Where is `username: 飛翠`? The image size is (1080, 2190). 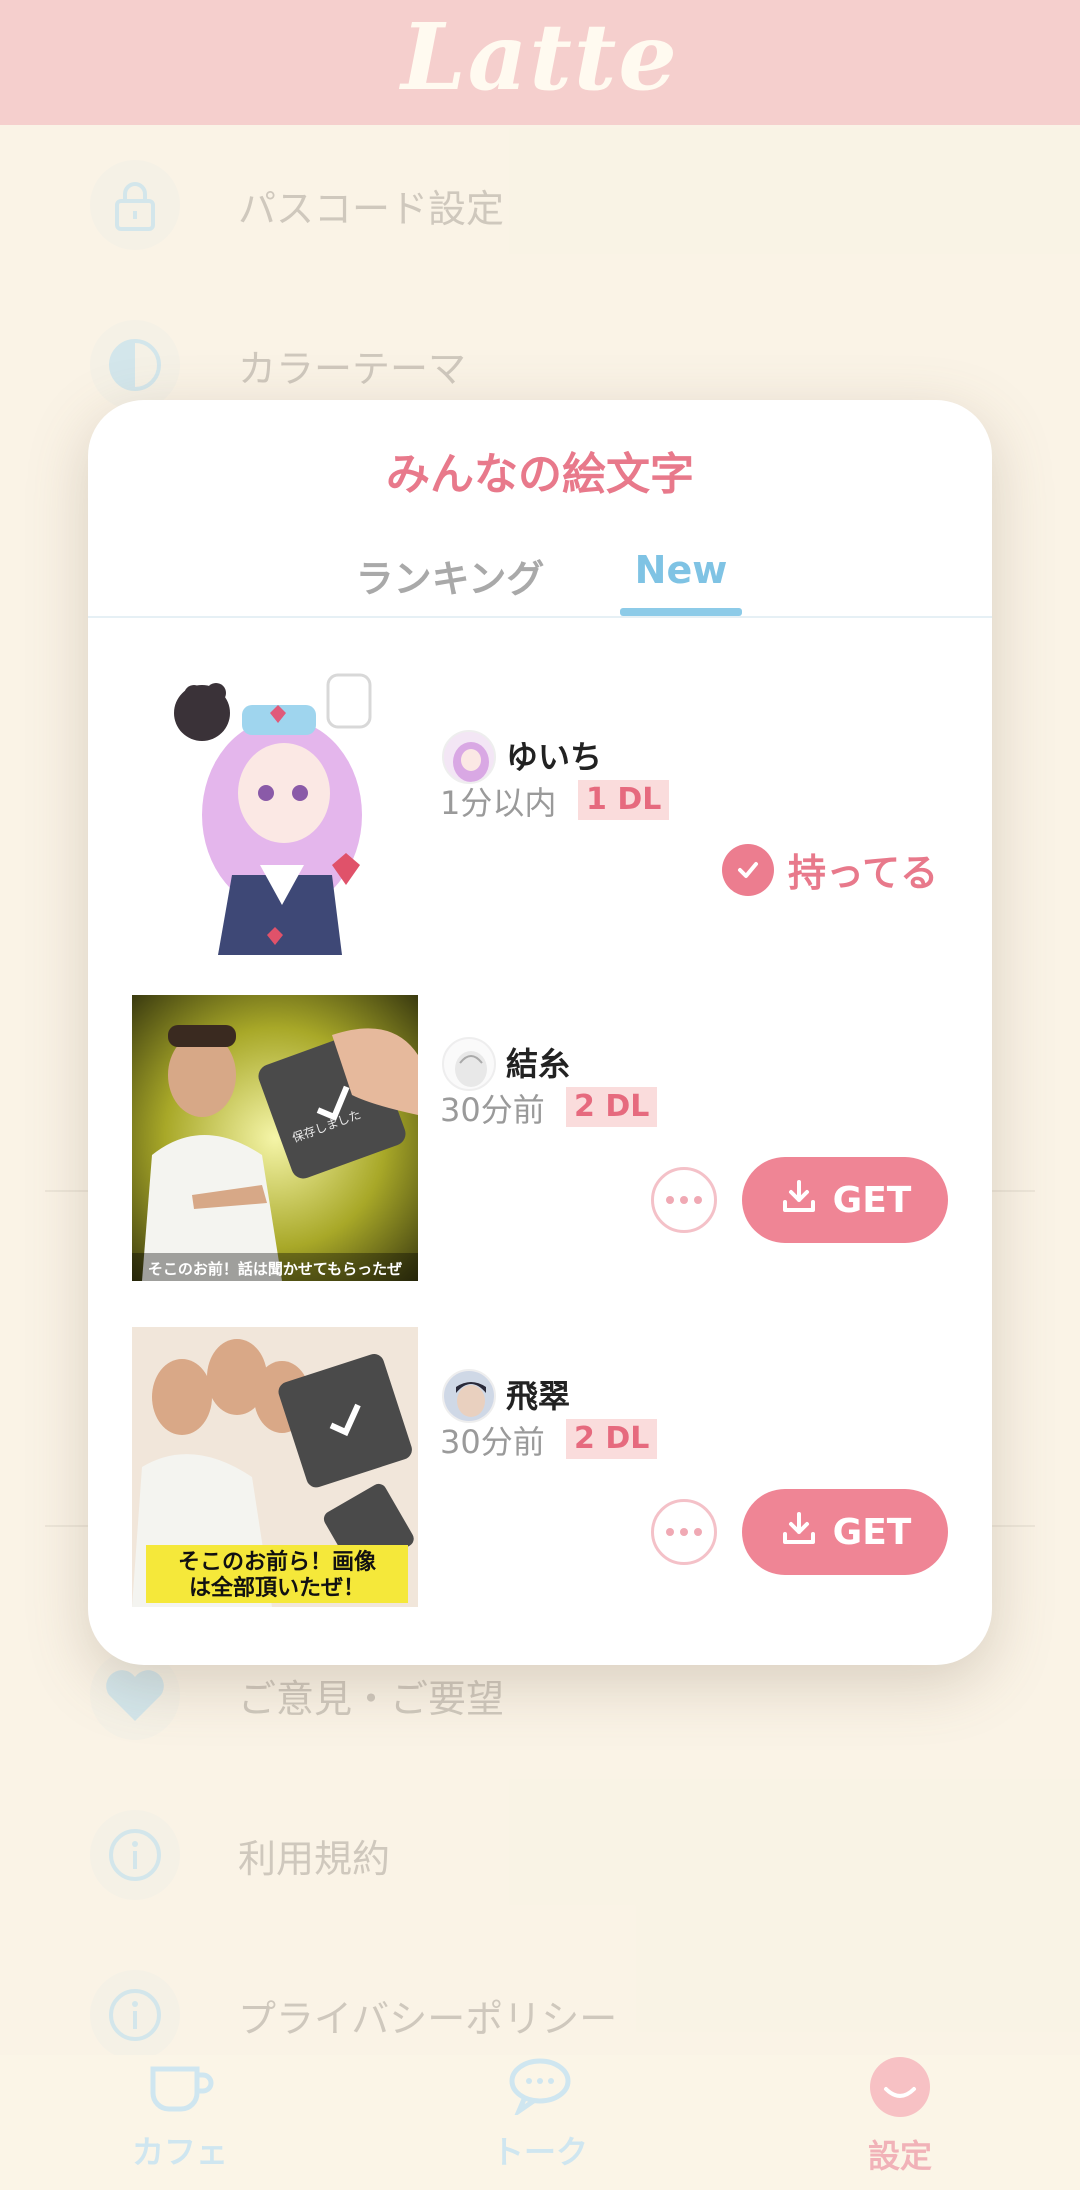
username: 飛翠 is located at coordinates (538, 1394).